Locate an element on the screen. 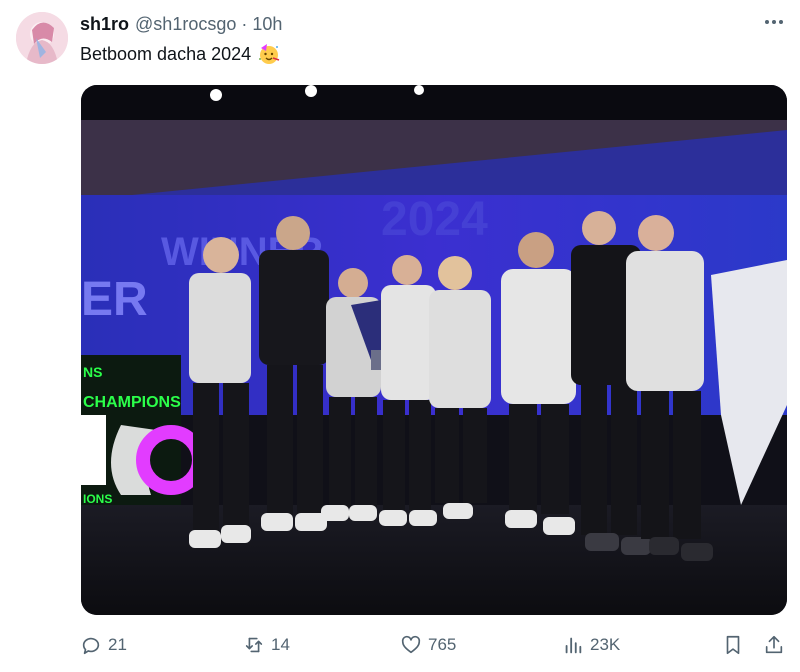 This screenshot has height=672, width=800. repost-button: 14 is located at coordinates (266, 645).